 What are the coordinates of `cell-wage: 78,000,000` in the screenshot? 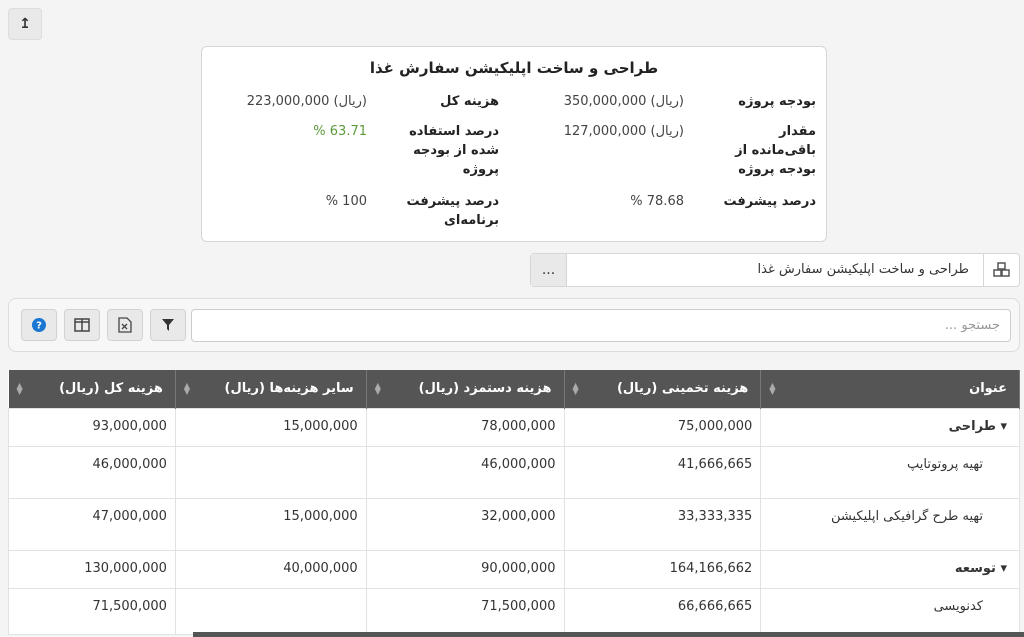 It's located at (465, 427).